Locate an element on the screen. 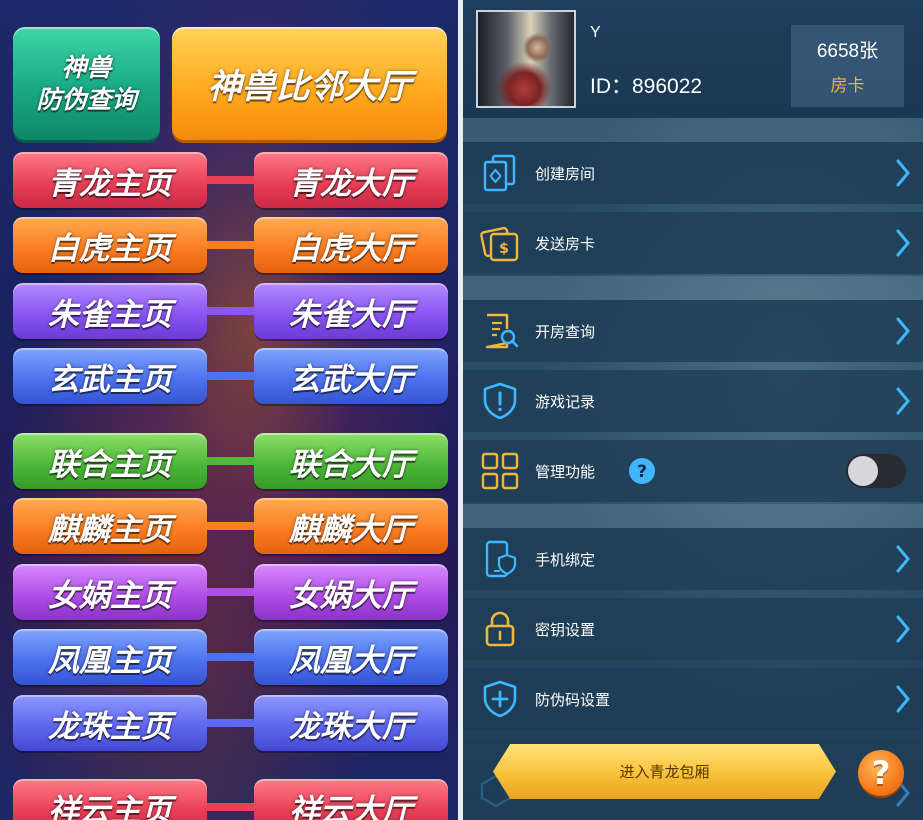 The image size is (923, 820). lock-icon is located at coordinates (500, 629).